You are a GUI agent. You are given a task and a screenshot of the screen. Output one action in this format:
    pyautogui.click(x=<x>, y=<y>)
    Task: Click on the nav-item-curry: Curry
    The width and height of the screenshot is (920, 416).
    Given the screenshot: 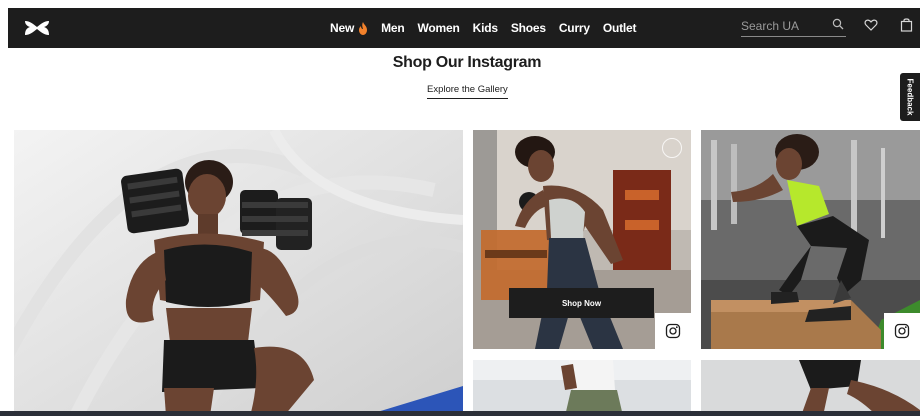 What is the action you would take?
    pyautogui.click(x=574, y=28)
    